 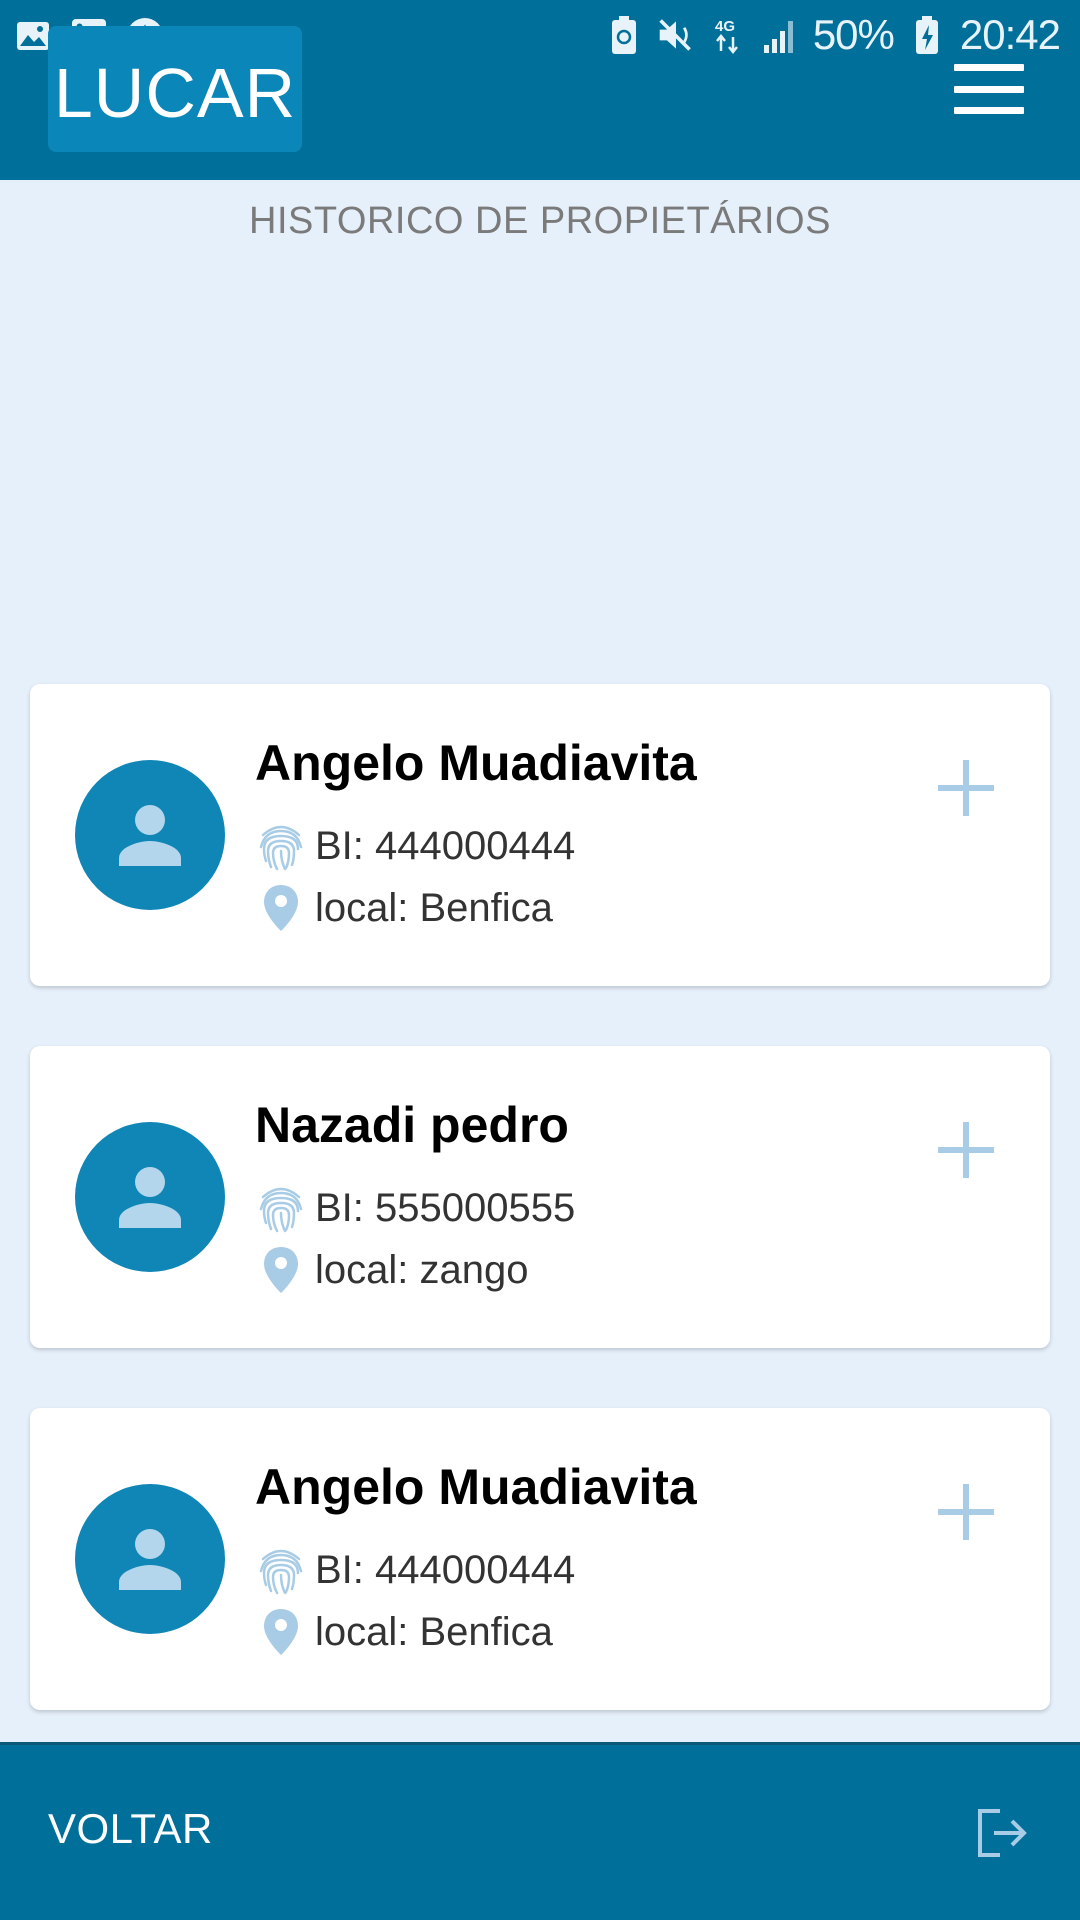 What do you see at coordinates (725, 26) in the screenshot?
I see `svg-text: 4G` at bounding box center [725, 26].